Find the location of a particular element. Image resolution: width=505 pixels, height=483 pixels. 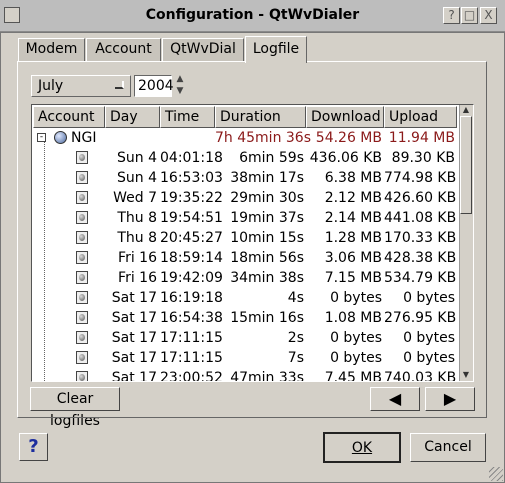

help-button: ? is located at coordinates (33, 447).